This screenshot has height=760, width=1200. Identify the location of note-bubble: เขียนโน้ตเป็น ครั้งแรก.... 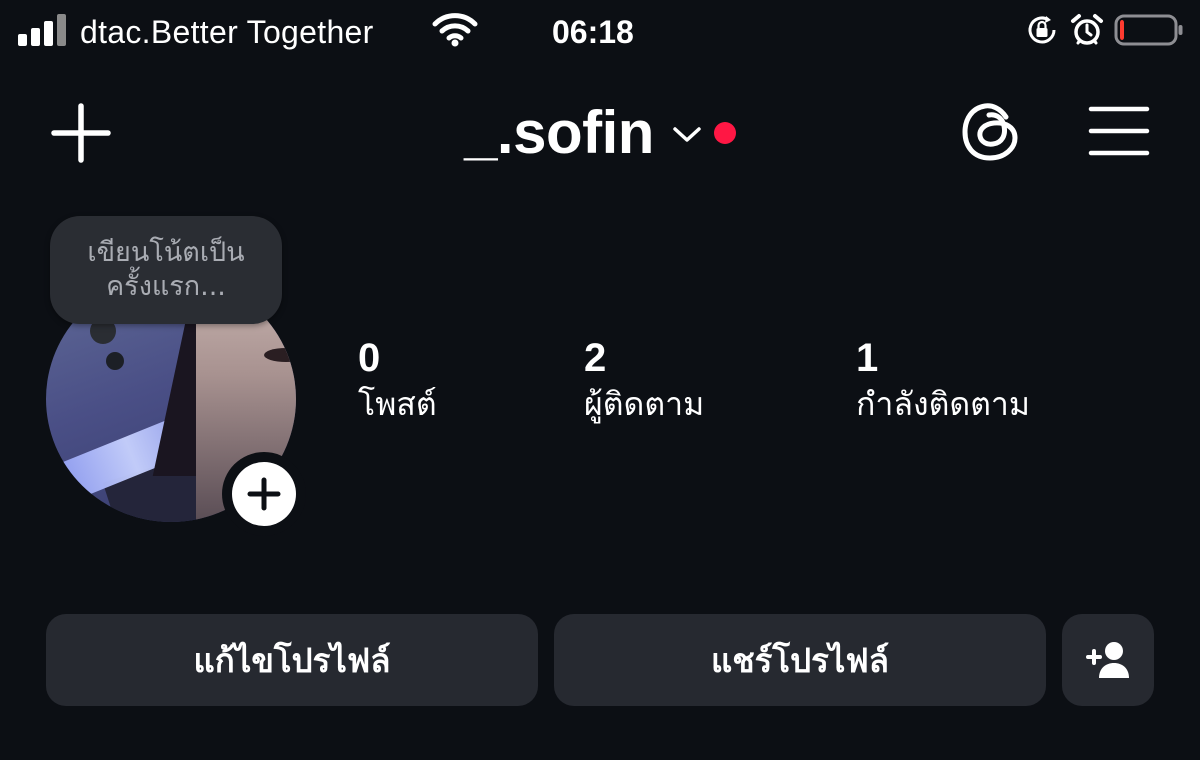
(166, 270).